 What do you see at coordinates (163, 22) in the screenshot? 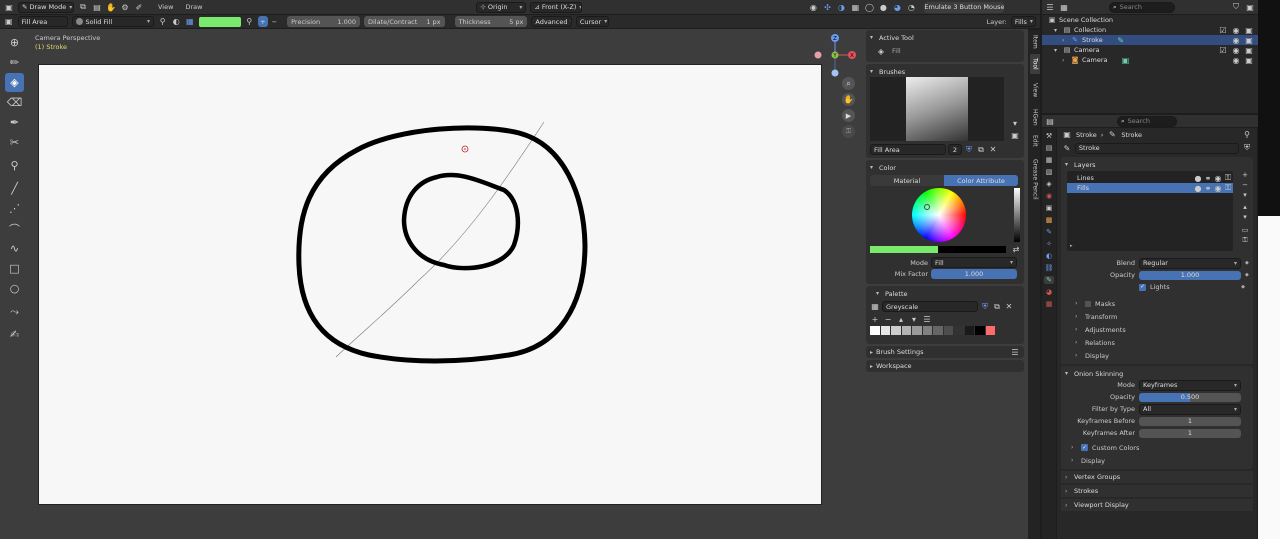
I see `pin-icon: ⚲` at bounding box center [163, 22].